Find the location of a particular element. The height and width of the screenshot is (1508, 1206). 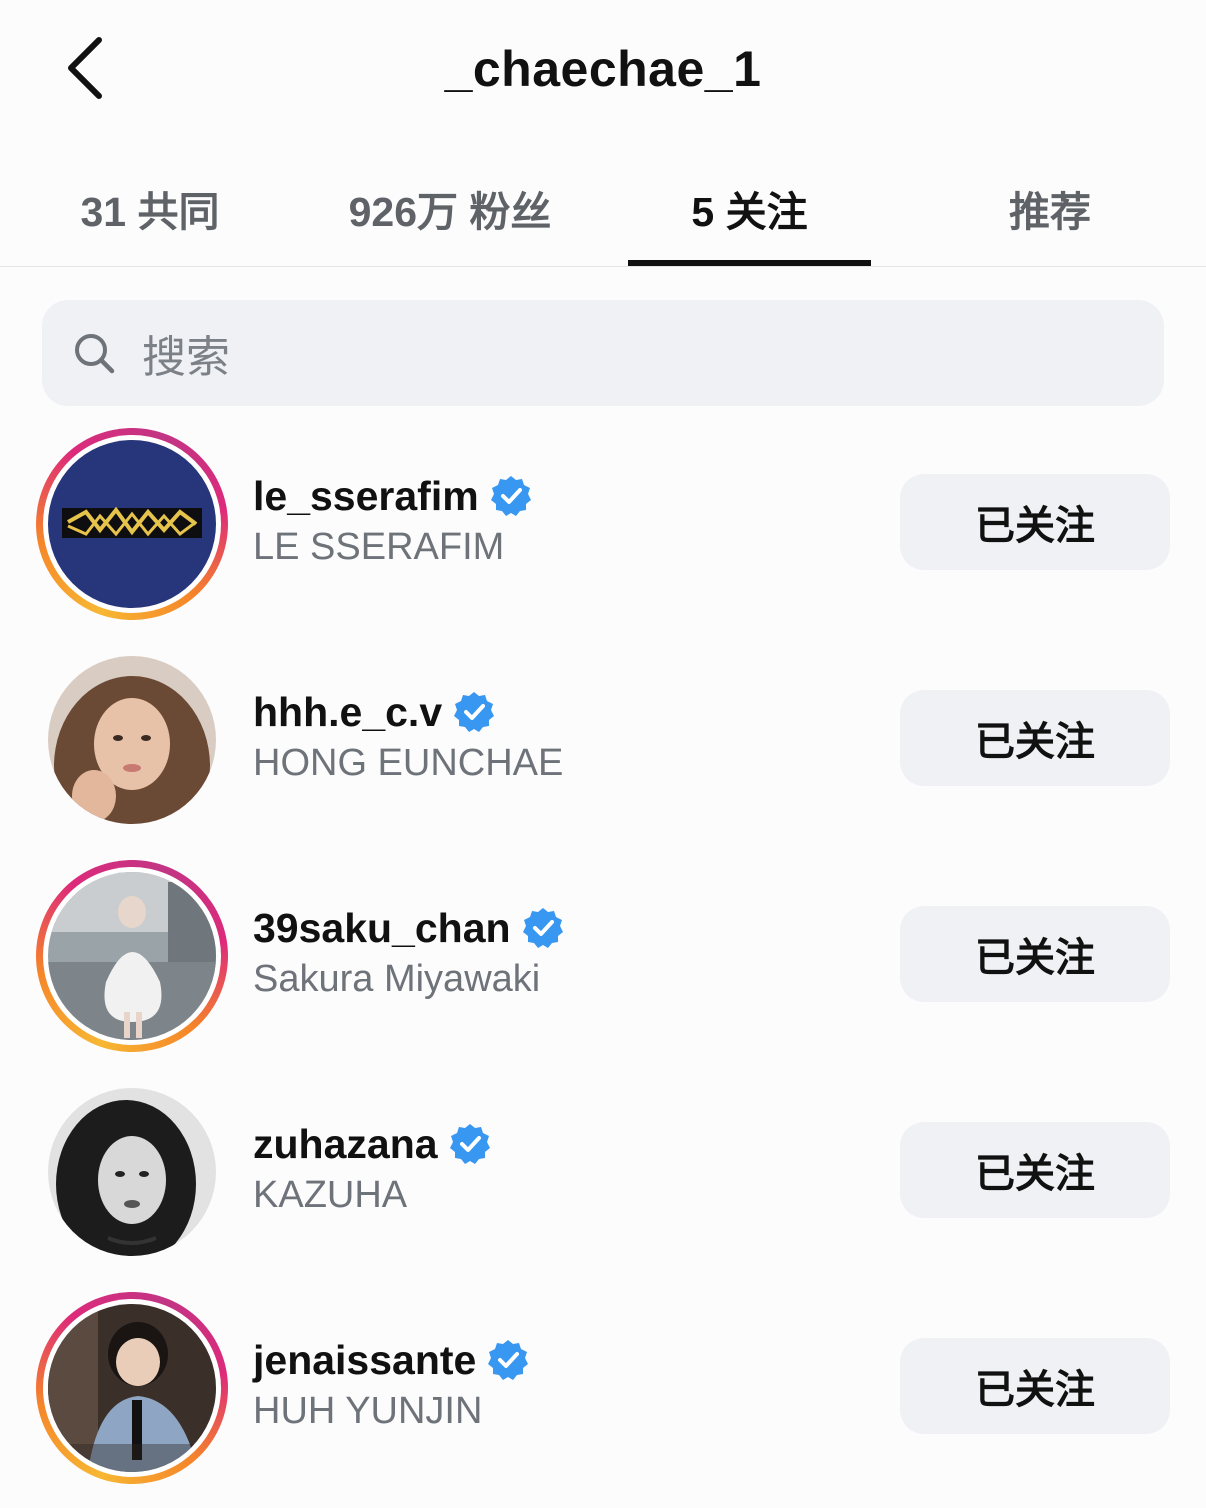

full-name: LE SSERAFIM is located at coordinates (379, 547).